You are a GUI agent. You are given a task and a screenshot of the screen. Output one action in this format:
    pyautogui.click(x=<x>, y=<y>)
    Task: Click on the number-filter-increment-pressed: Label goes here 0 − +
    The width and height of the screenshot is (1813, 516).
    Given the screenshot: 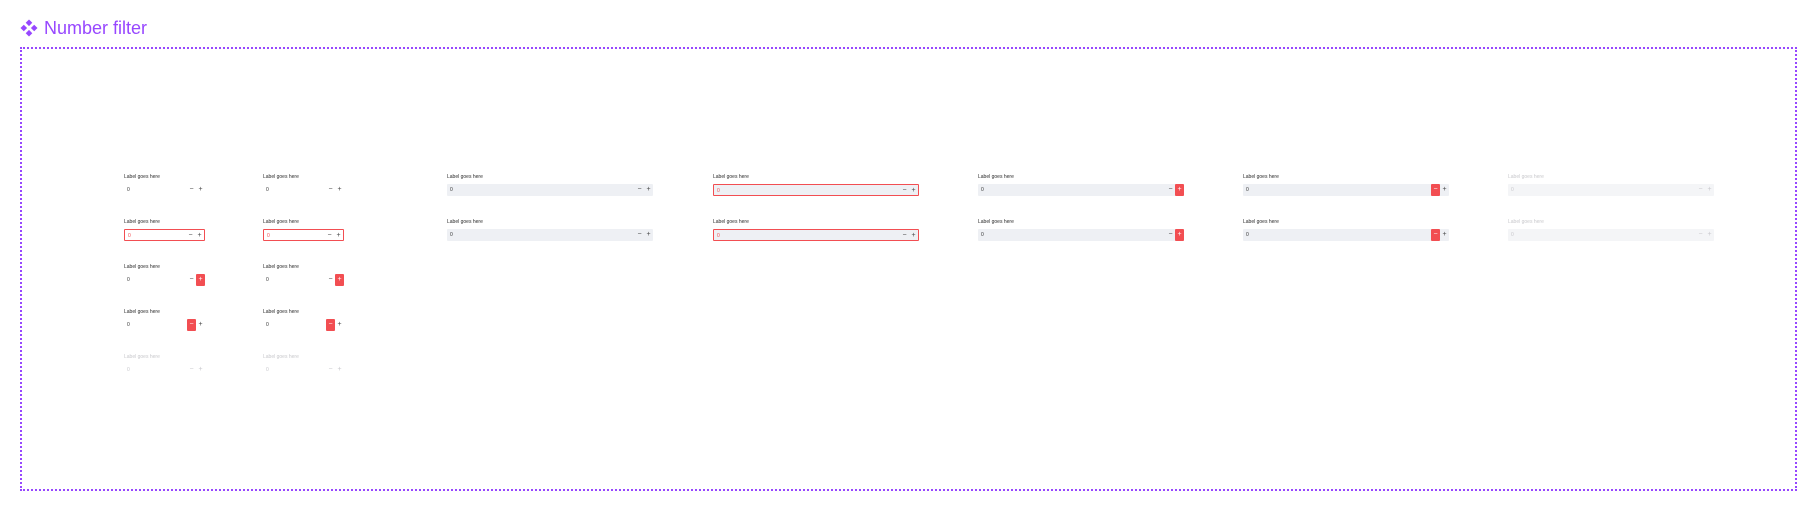 What is the action you would take?
    pyautogui.click(x=164, y=275)
    